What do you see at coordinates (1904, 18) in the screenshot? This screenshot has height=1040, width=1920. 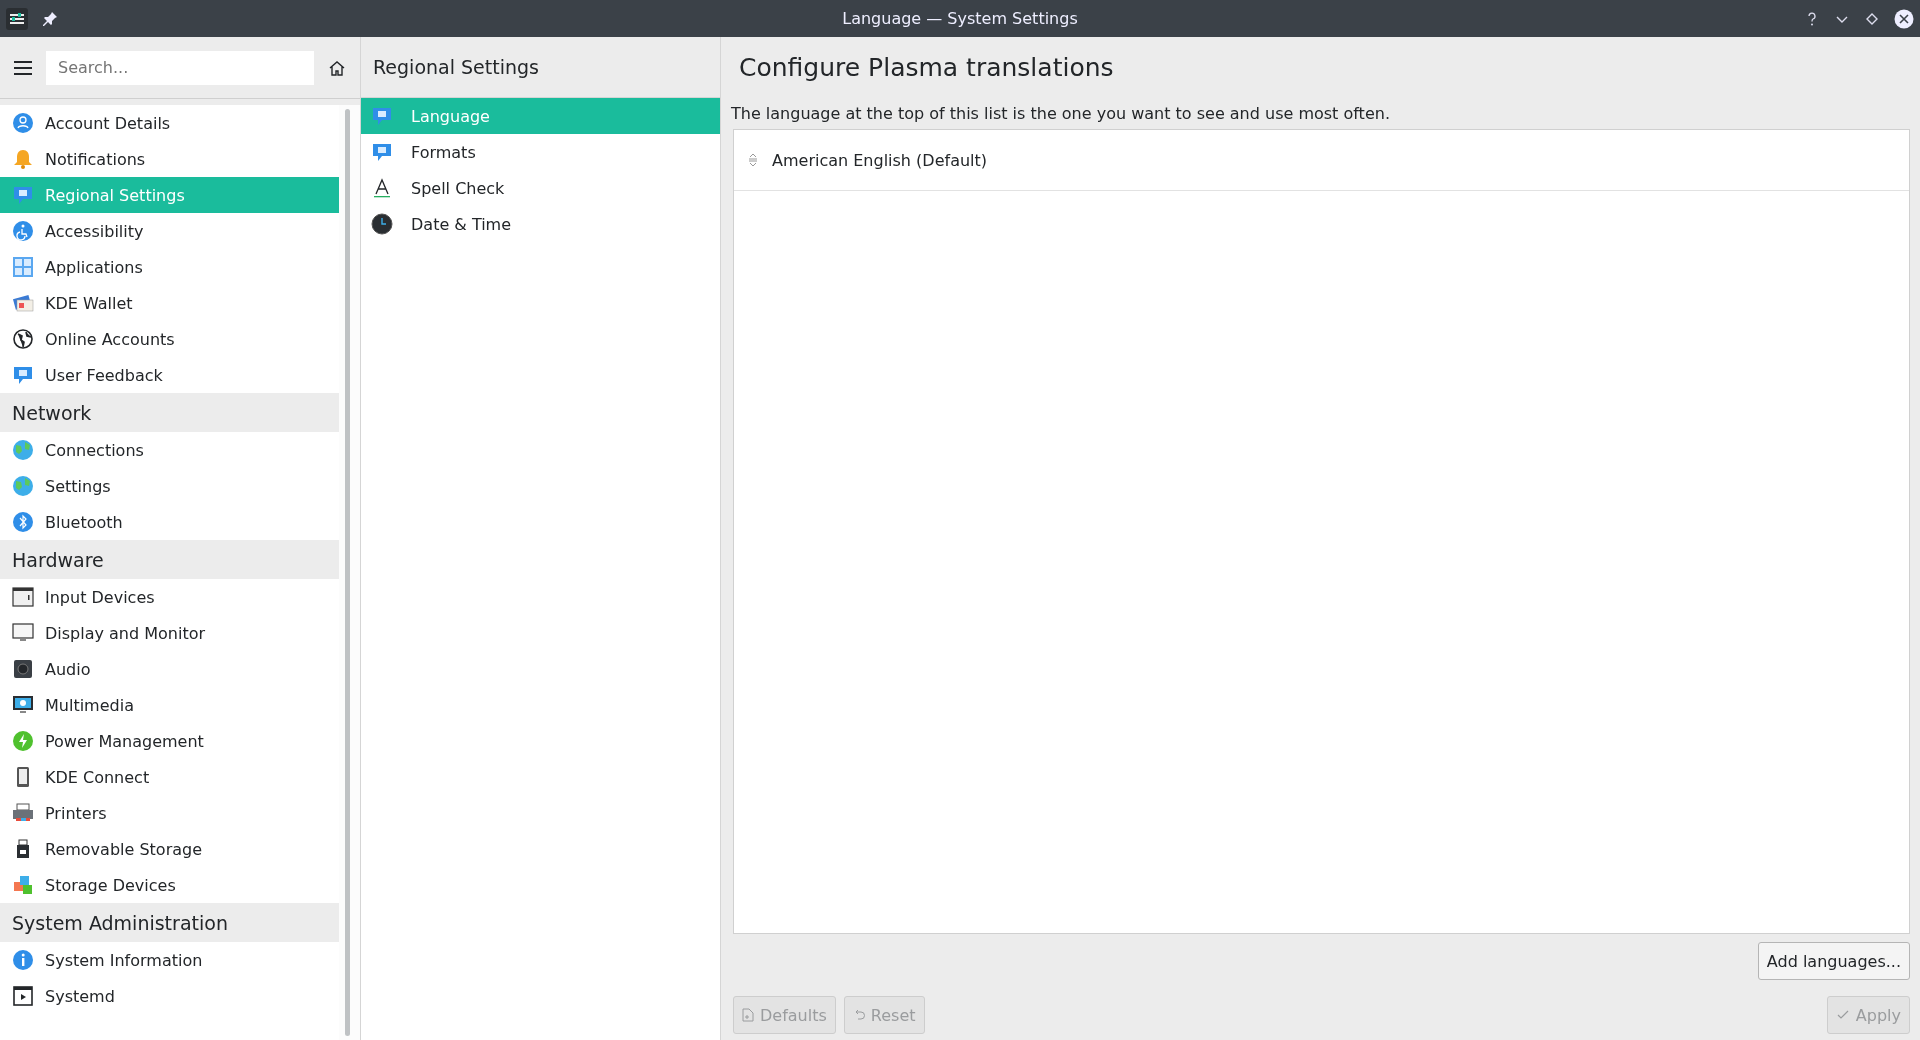 I see `close-icon` at bounding box center [1904, 18].